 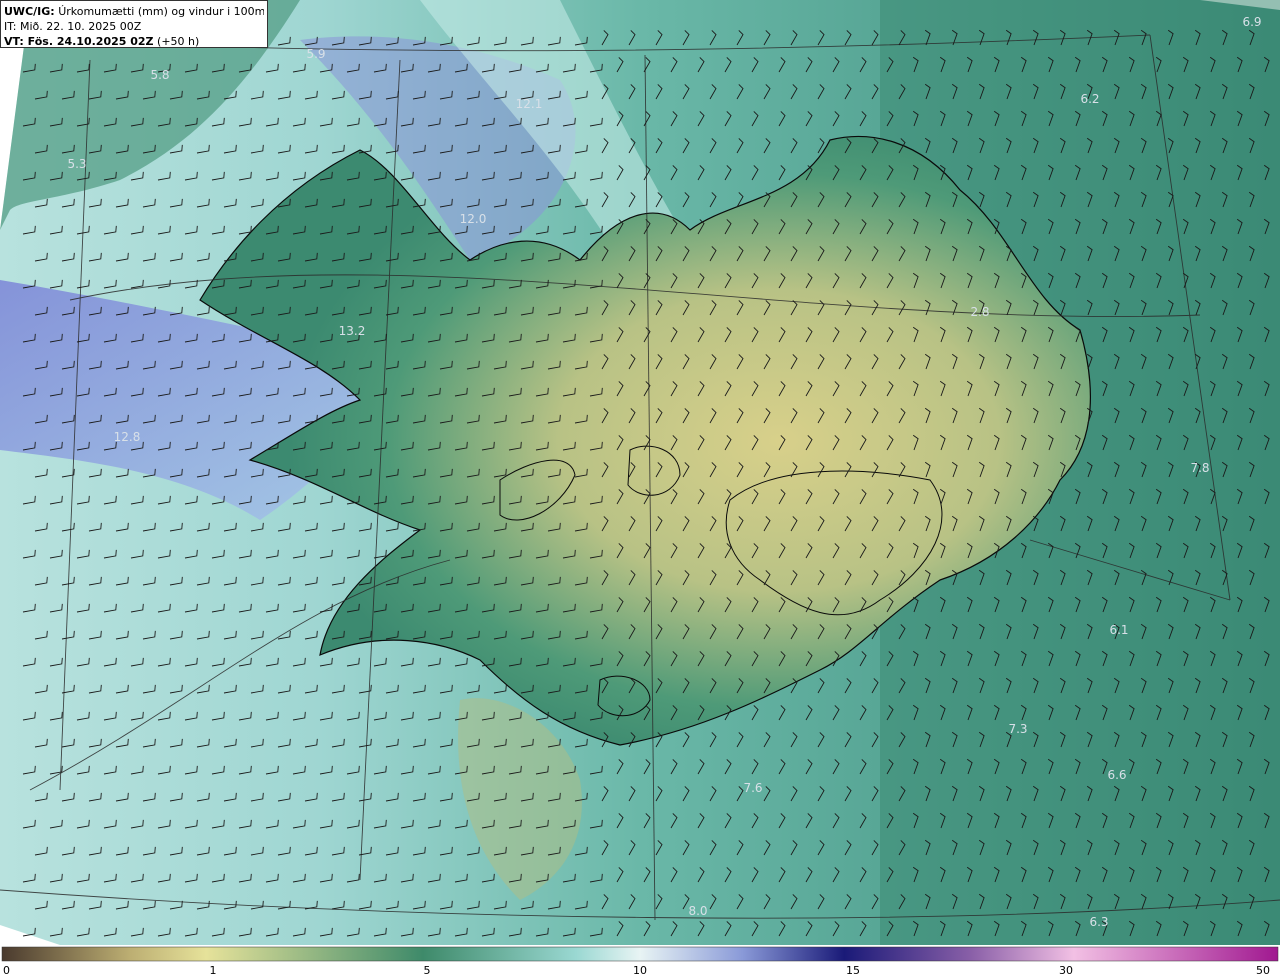 I want to click on map-title: Úrkomumætti (mm) og vindur i 100m hæð, so click(x=161, y=11).